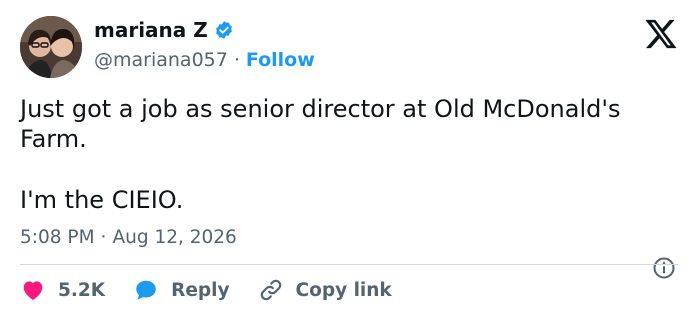 This screenshot has height=318, width=700. I want to click on link-icon, so click(271, 290).